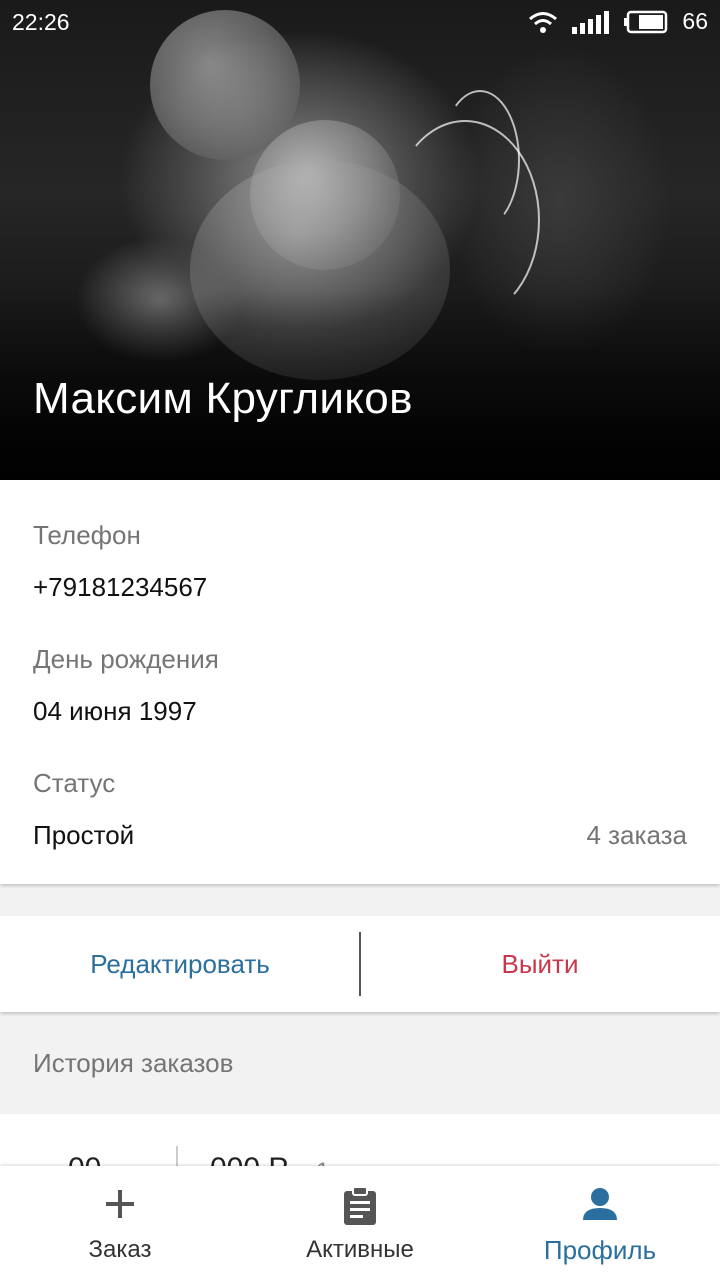 Image resolution: width=720 pixels, height=1280 pixels. I want to click on nav-item-order: Заказ, so click(120, 1223).